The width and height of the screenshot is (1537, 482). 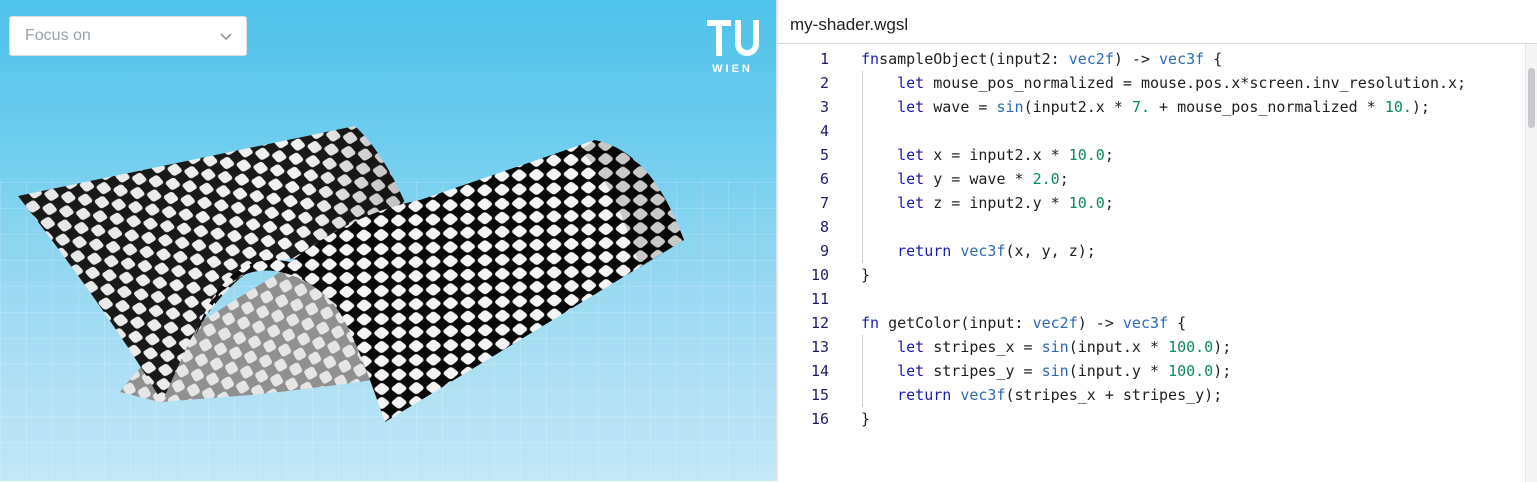 I want to click on line-number: 15, so click(x=819, y=395).